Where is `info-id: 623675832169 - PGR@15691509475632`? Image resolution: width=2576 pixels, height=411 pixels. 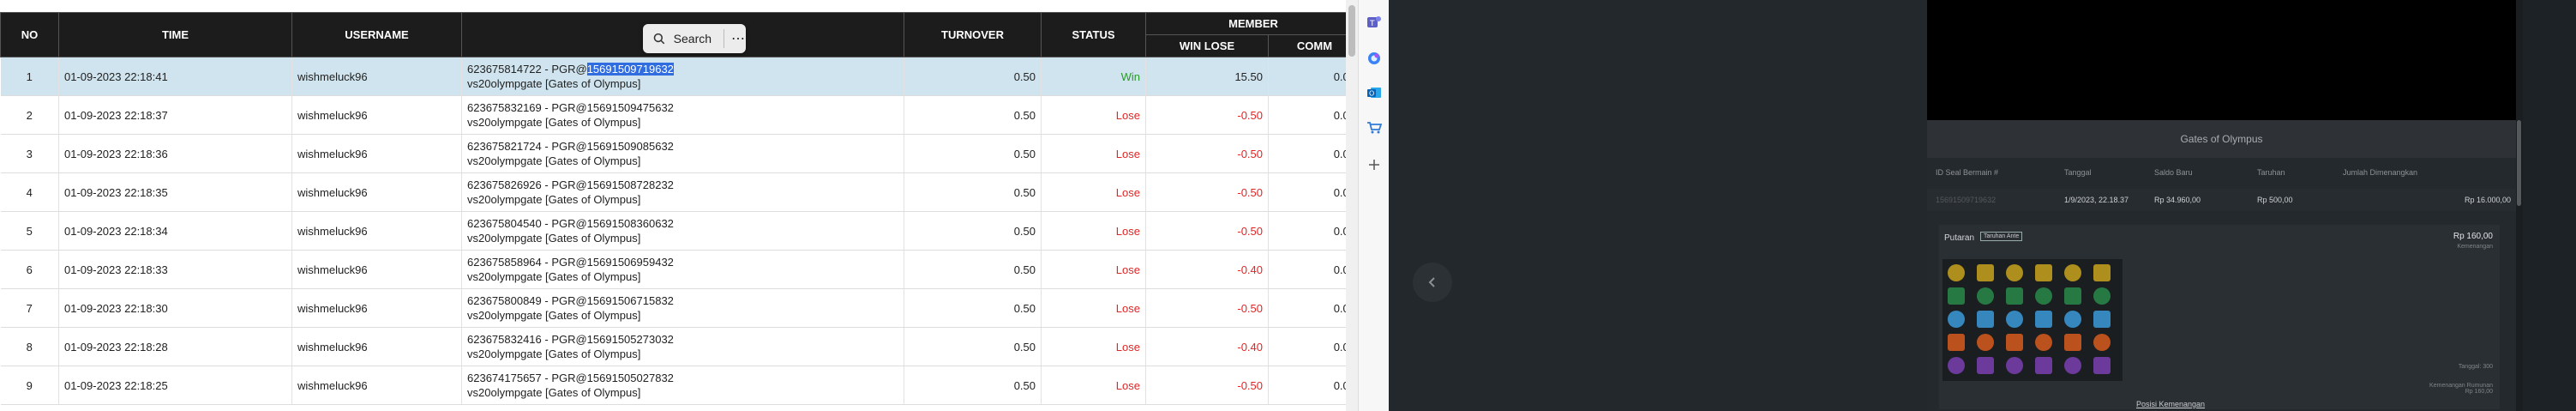 info-id: 623675832169 - PGR@15691509475632 is located at coordinates (570, 108).